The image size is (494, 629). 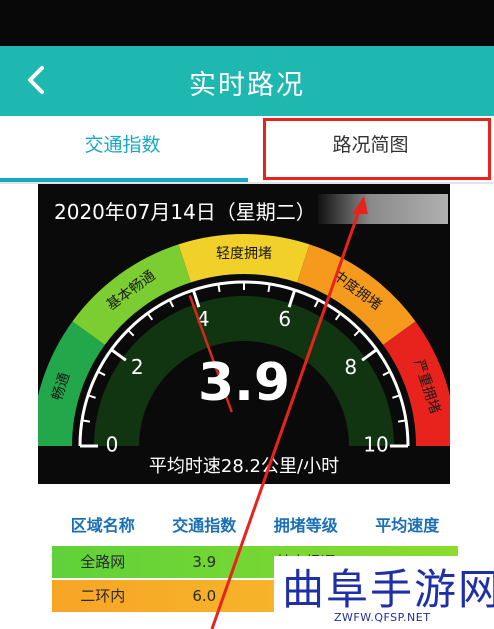 What do you see at coordinates (382, 617) in the screenshot?
I see `watermark-url: ZWFW.QFSP.NET` at bounding box center [382, 617].